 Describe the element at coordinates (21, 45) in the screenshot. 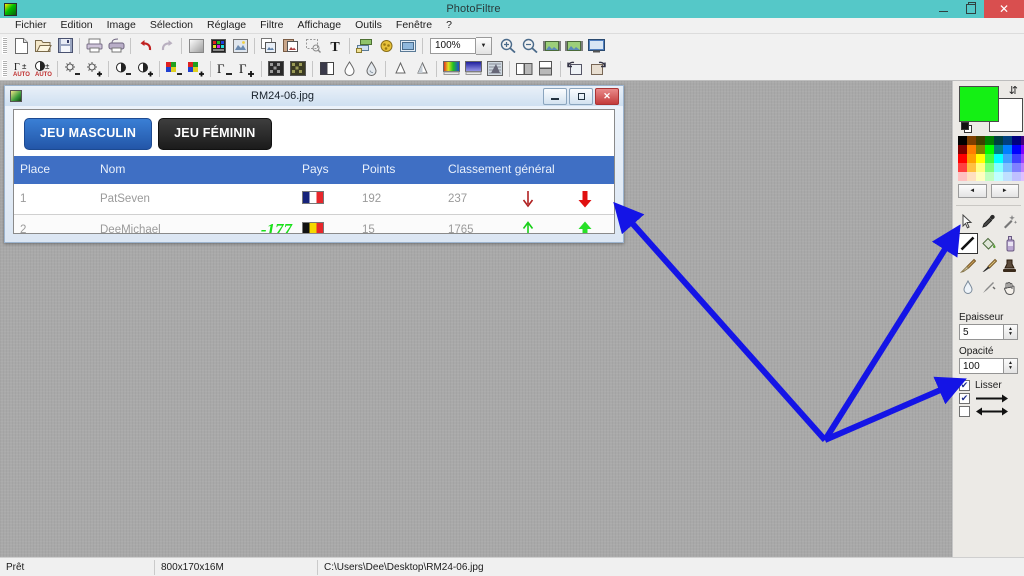

I see `new-file-icon` at that location.